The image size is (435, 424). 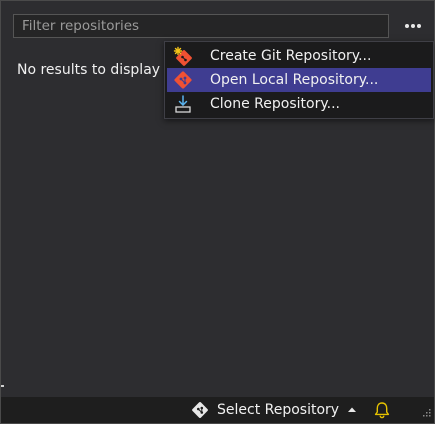 I want to click on create-git-repo-icon, so click(x=182, y=56).